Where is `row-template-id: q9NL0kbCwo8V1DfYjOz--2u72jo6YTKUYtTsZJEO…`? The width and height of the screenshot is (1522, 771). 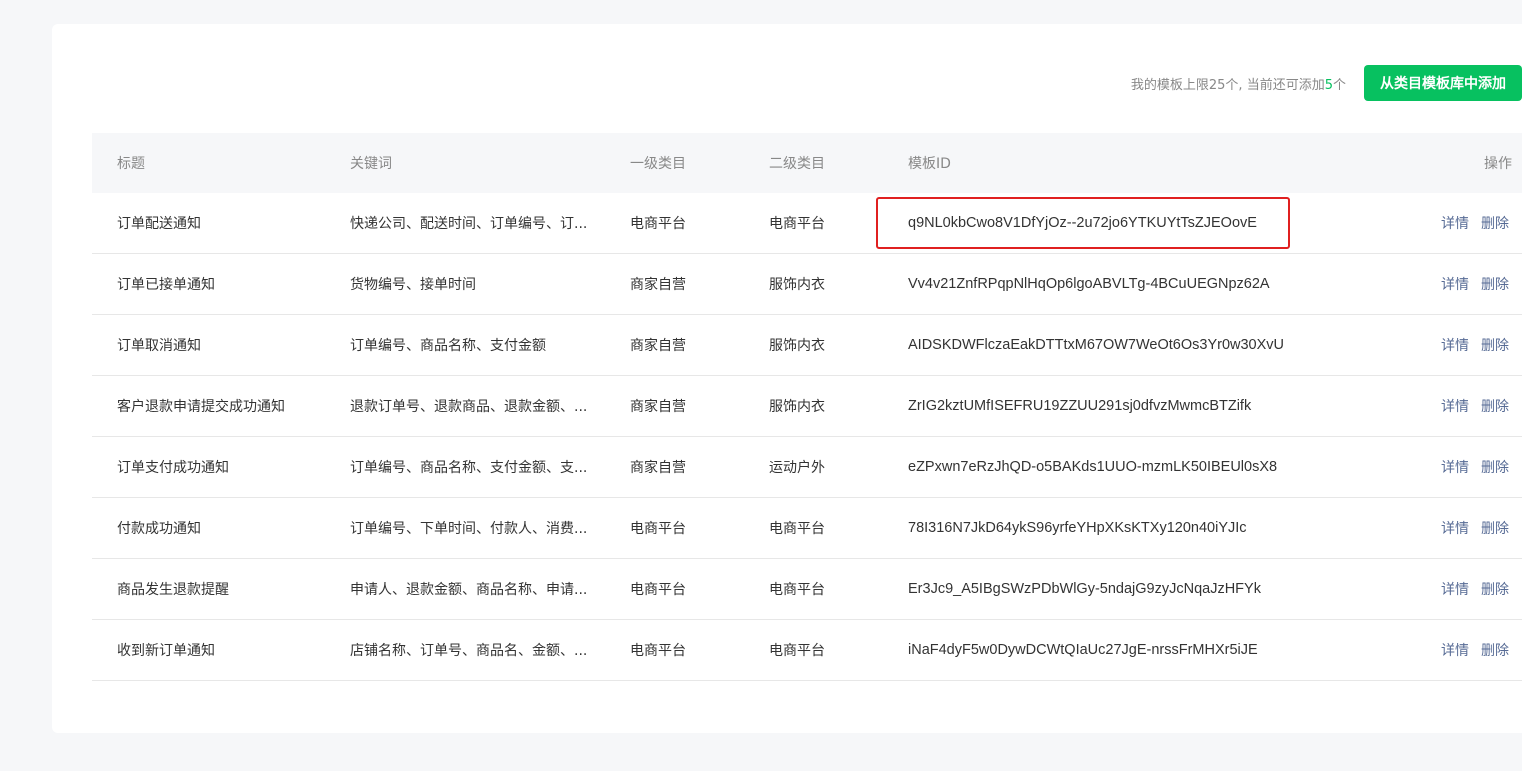 row-template-id: q9NL0kbCwo8V1DfYjOz--2u72jo6YTKUYtTsZJEO… is located at coordinates (1082, 223).